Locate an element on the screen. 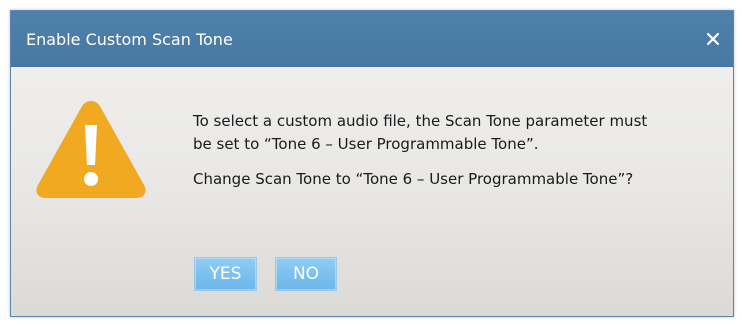 The width and height of the screenshot is (742, 325). exclamation-stroke is located at coordinates (91, 145).